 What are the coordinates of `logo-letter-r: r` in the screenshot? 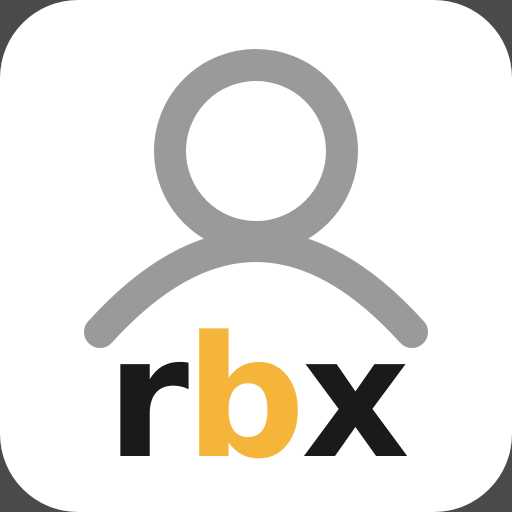 It's located at (147, 398).